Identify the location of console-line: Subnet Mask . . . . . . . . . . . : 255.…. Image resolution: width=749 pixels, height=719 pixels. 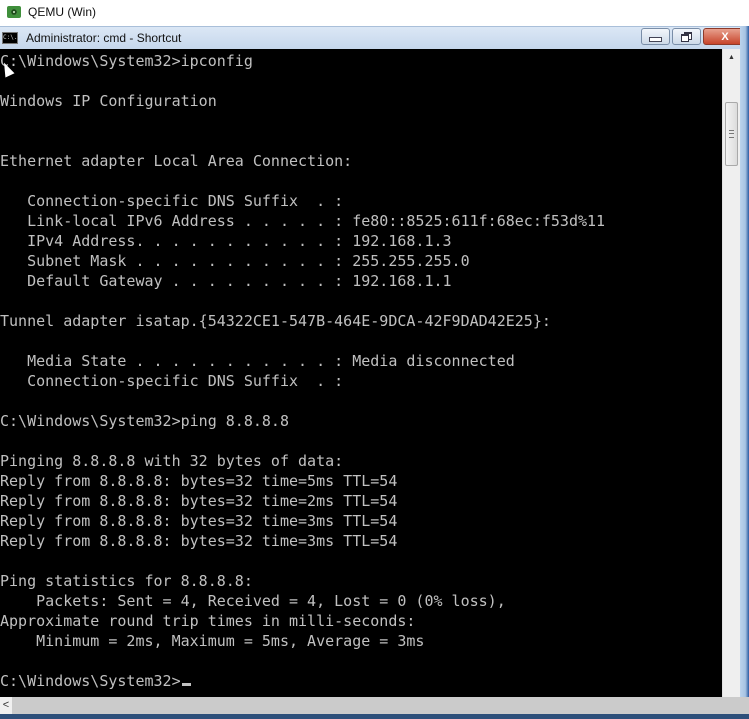
(235, 261).